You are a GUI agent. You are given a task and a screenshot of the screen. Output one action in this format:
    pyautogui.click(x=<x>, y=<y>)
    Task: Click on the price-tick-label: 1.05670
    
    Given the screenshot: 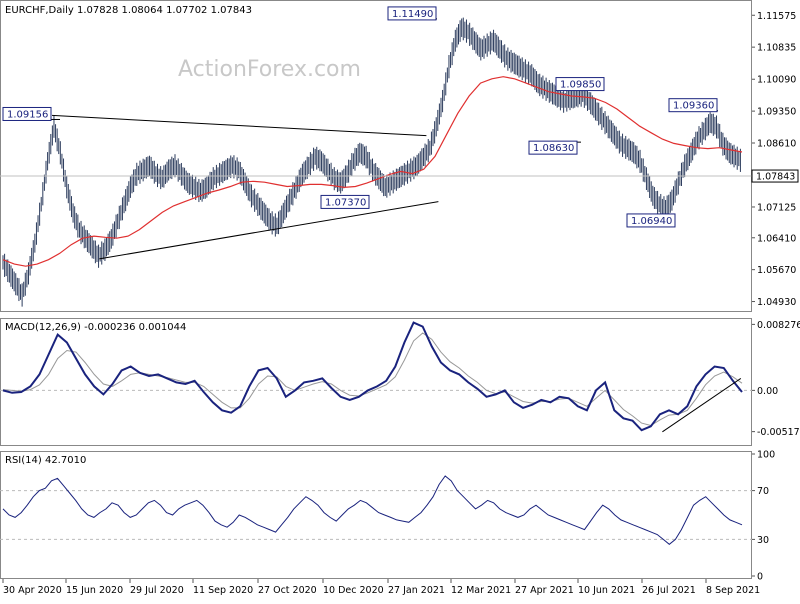 What is the action you would take?
    pyautogui.click(x=776, y=270)
    